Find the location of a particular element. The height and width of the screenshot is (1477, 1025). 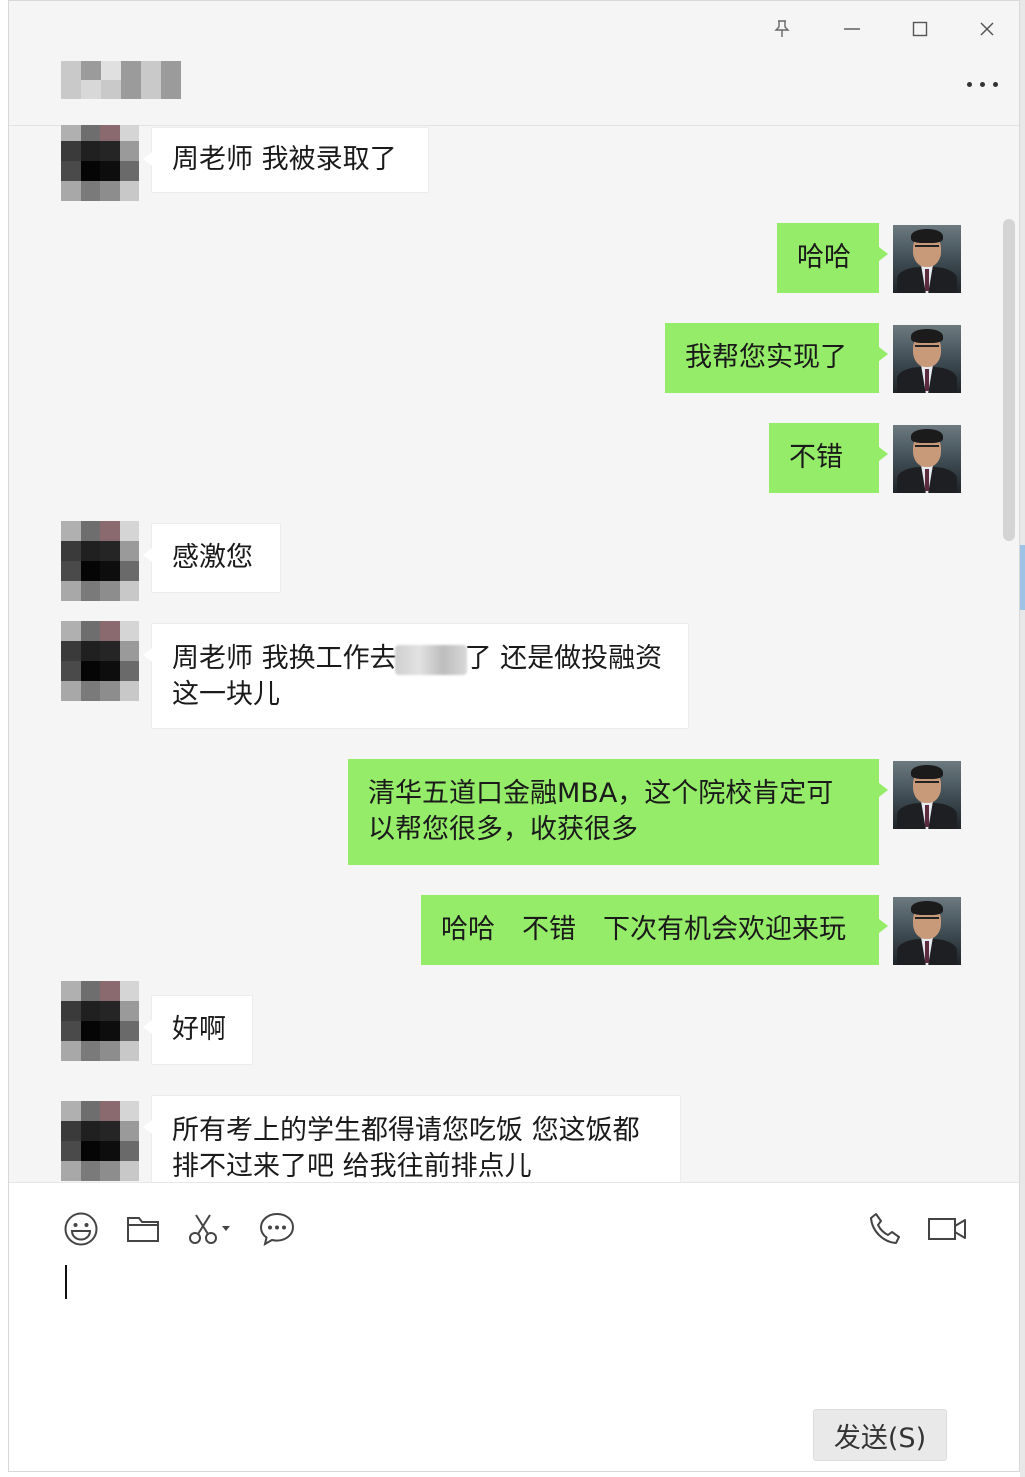

message-line: 周老师 我换工作去了 还是做投融资 is located at coordinates (417, 659).